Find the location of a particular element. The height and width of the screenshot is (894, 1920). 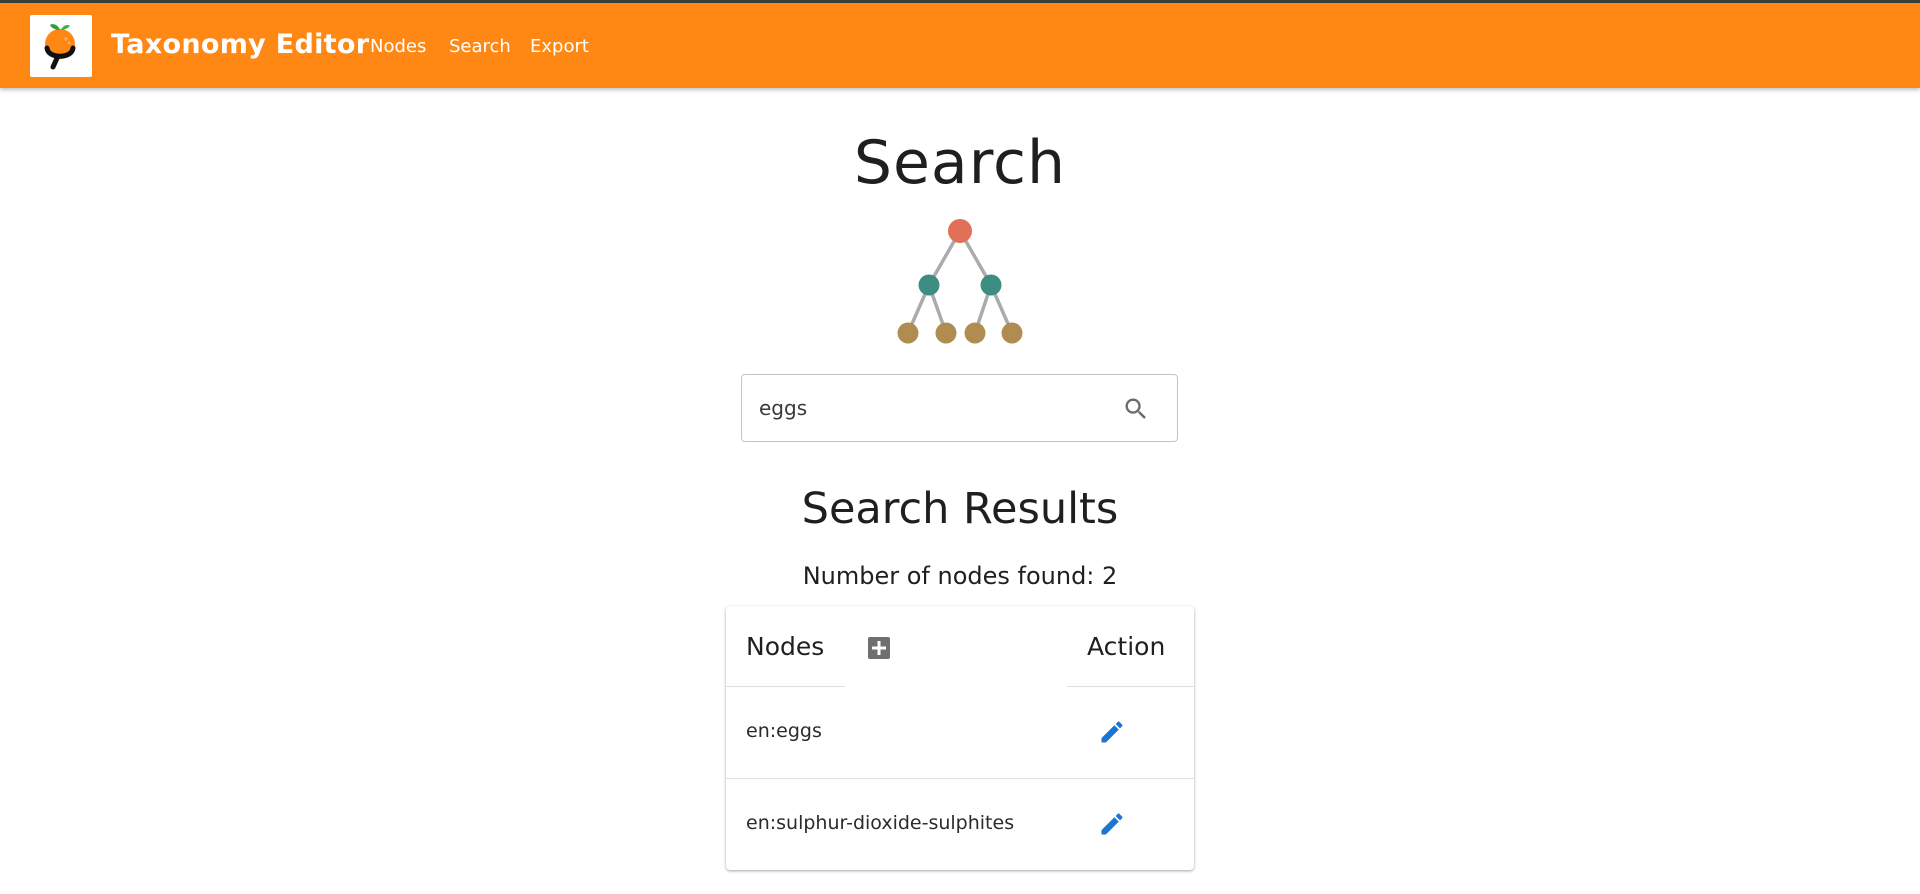

column-header-action: Action is located at coordinates (1126, 646).